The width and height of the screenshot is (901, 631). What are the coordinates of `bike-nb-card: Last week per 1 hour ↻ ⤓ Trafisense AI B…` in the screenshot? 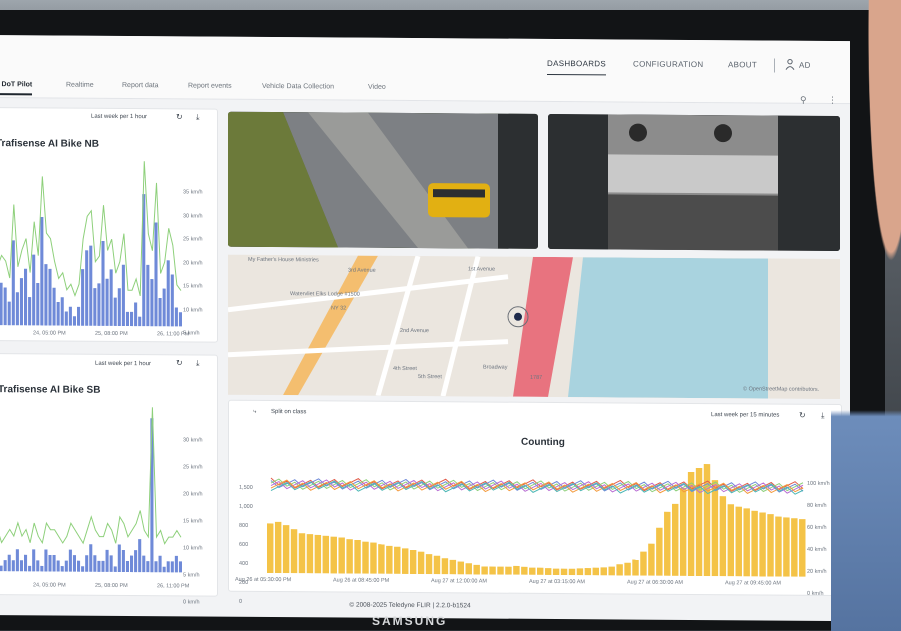 It's located at (109, 233).